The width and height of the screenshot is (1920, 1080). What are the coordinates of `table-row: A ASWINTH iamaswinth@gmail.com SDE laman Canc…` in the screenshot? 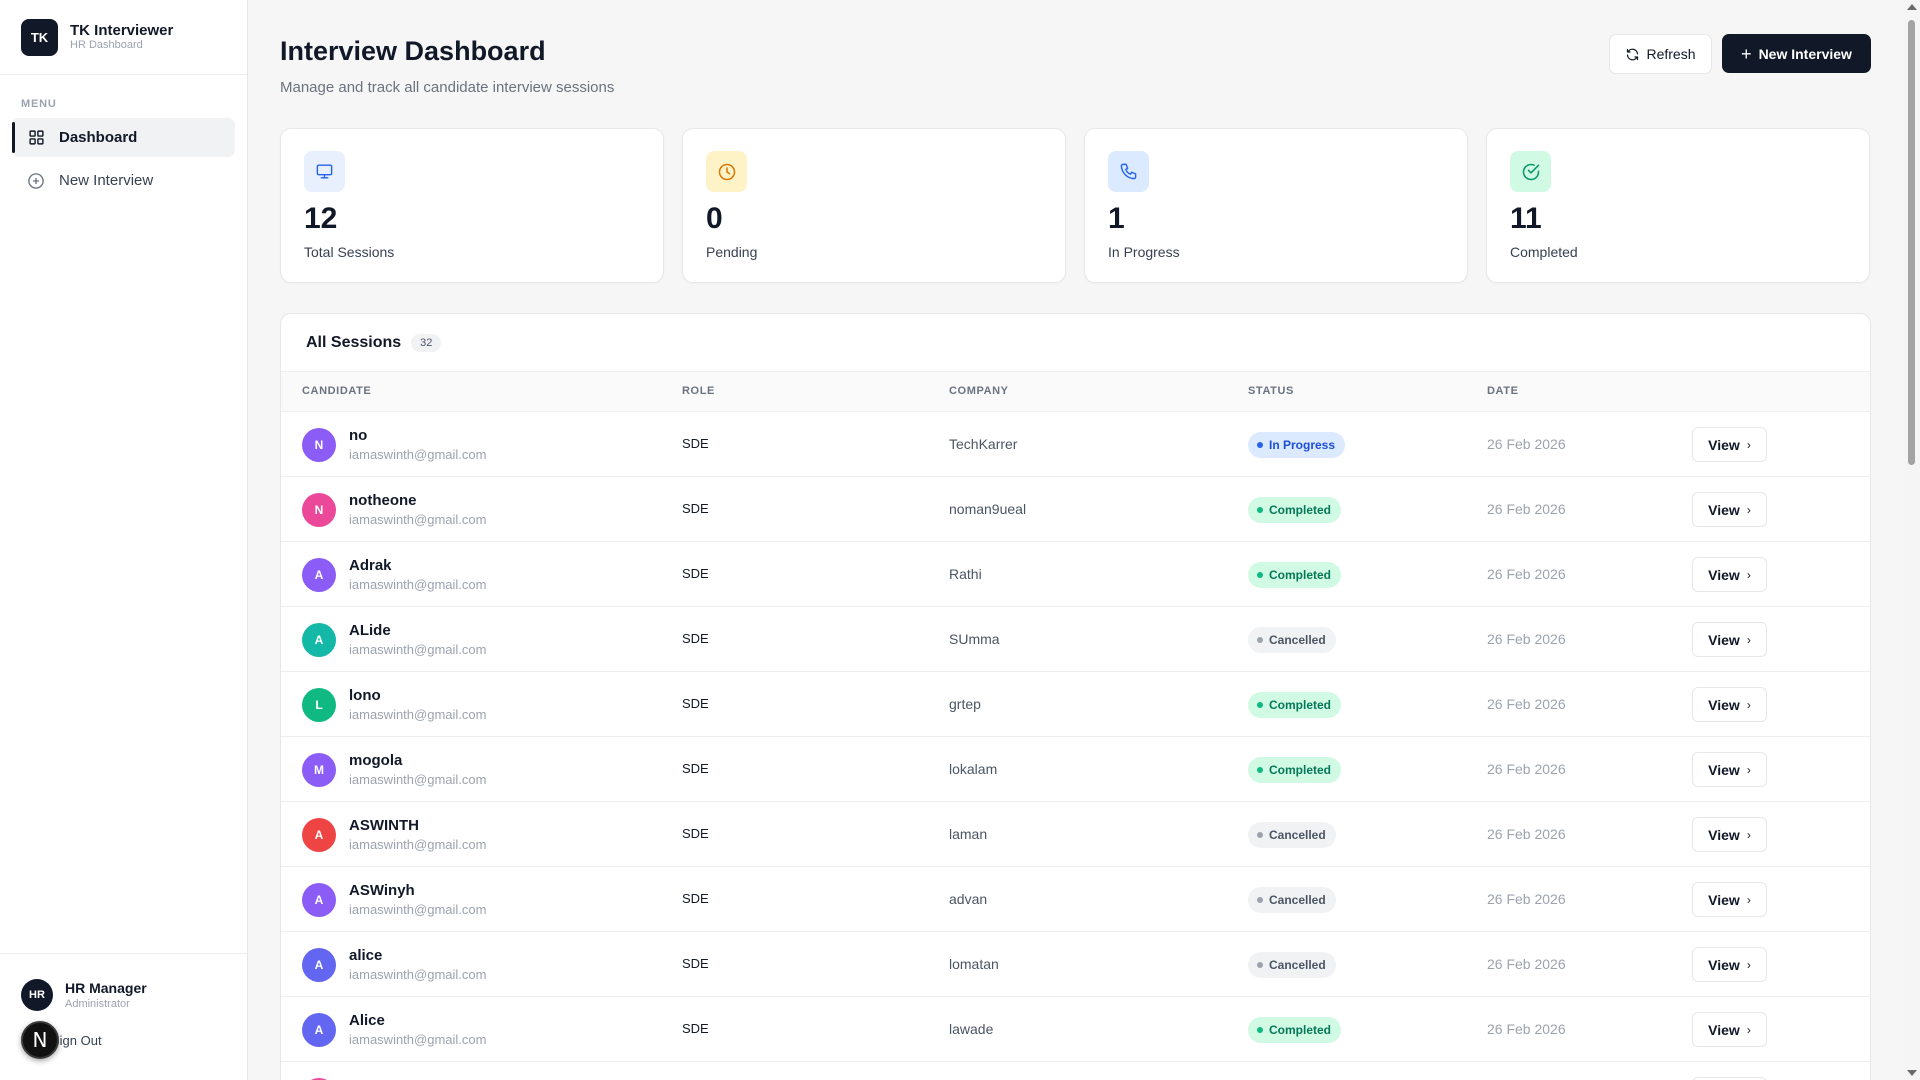 It's located at (1075, 834).